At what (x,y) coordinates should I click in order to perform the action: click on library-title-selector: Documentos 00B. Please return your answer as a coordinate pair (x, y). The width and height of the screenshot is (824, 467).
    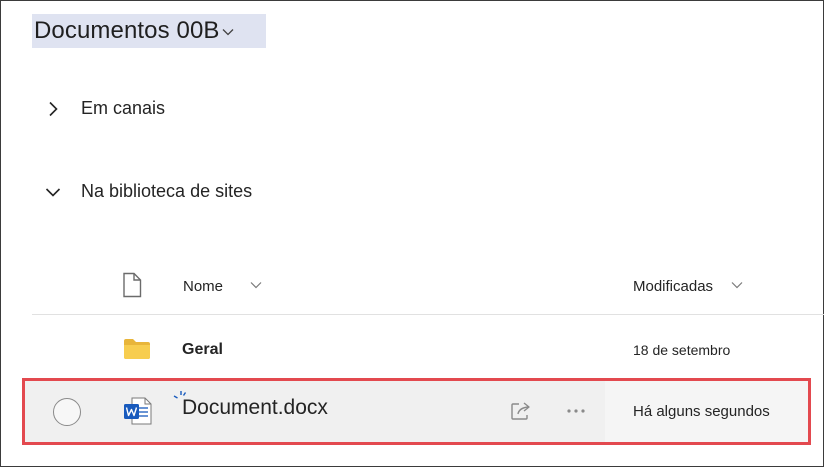
    Looking at the image, I should click on (149, 31).